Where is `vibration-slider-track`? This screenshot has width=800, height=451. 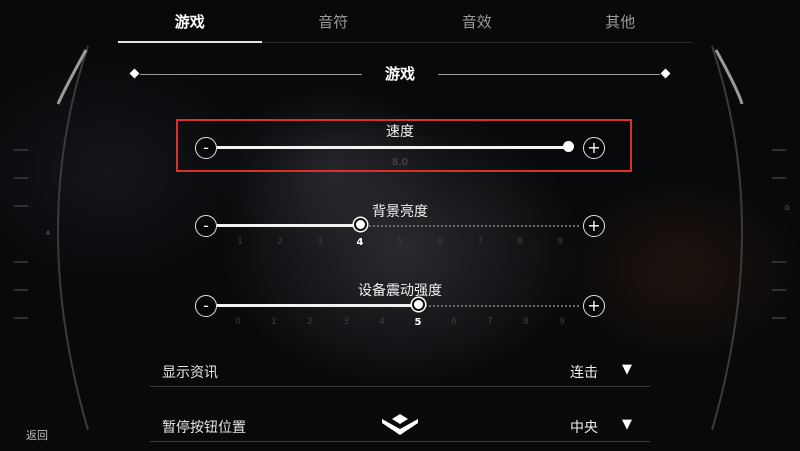 vibration-slider-track is located at coordinates (398, 304).